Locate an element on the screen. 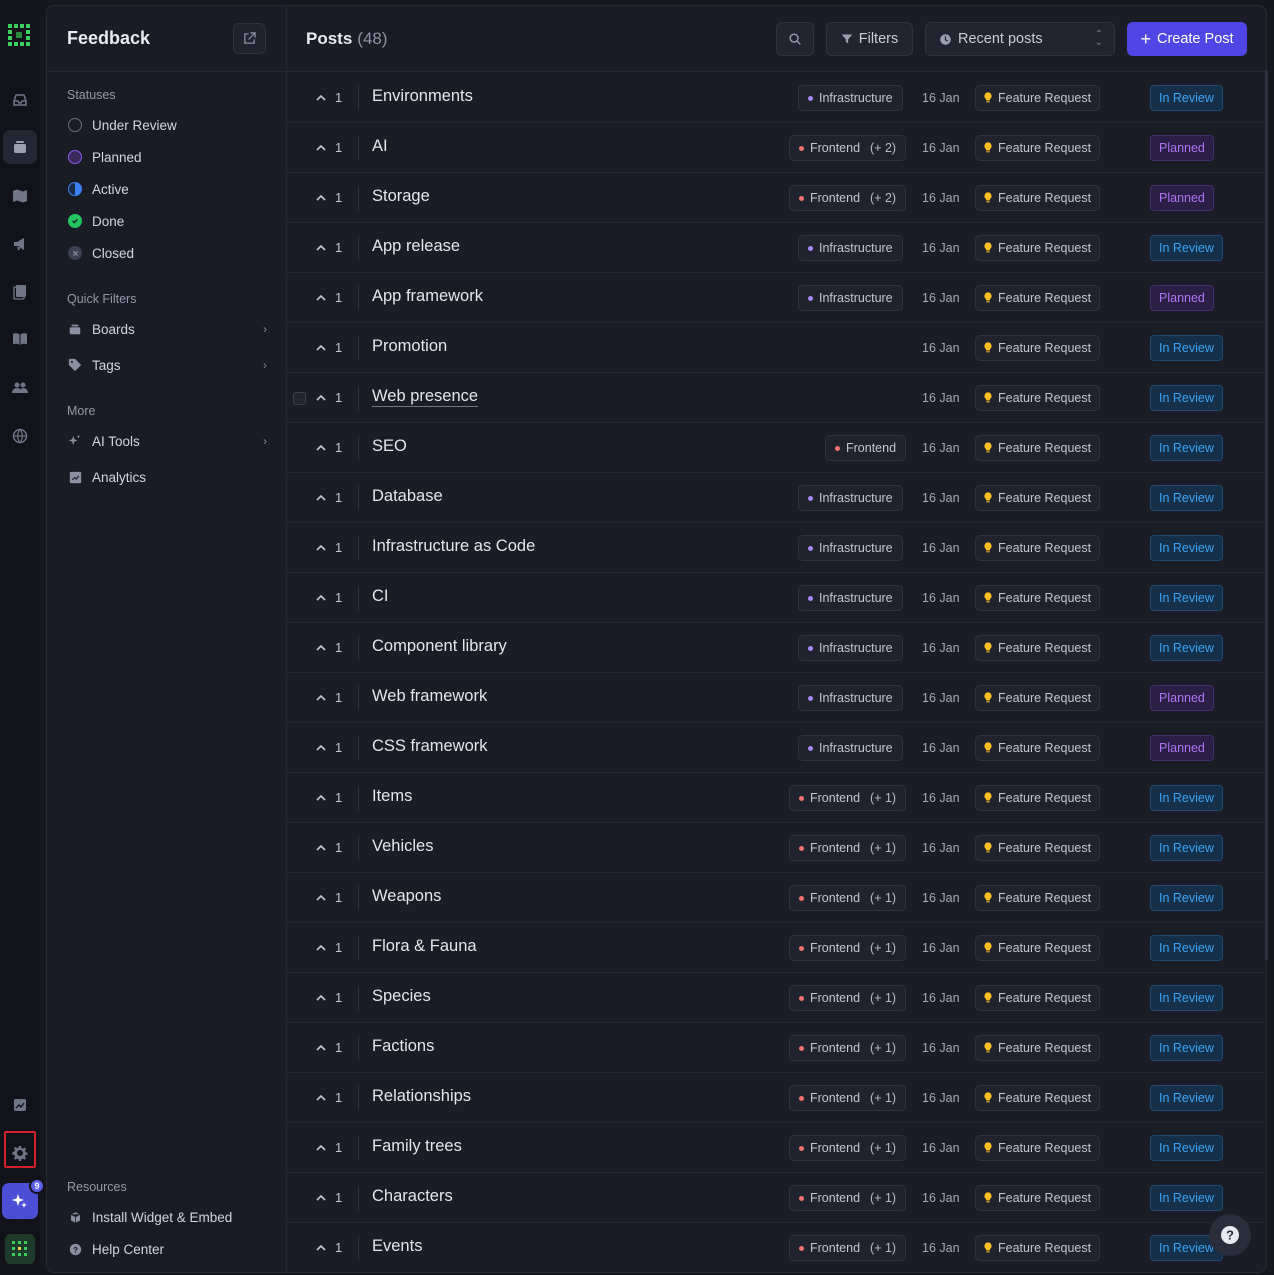 The width and height of the screenshot is (1274, 1275). post-title: Flora & Fauna is located at coordinates (424, 946).